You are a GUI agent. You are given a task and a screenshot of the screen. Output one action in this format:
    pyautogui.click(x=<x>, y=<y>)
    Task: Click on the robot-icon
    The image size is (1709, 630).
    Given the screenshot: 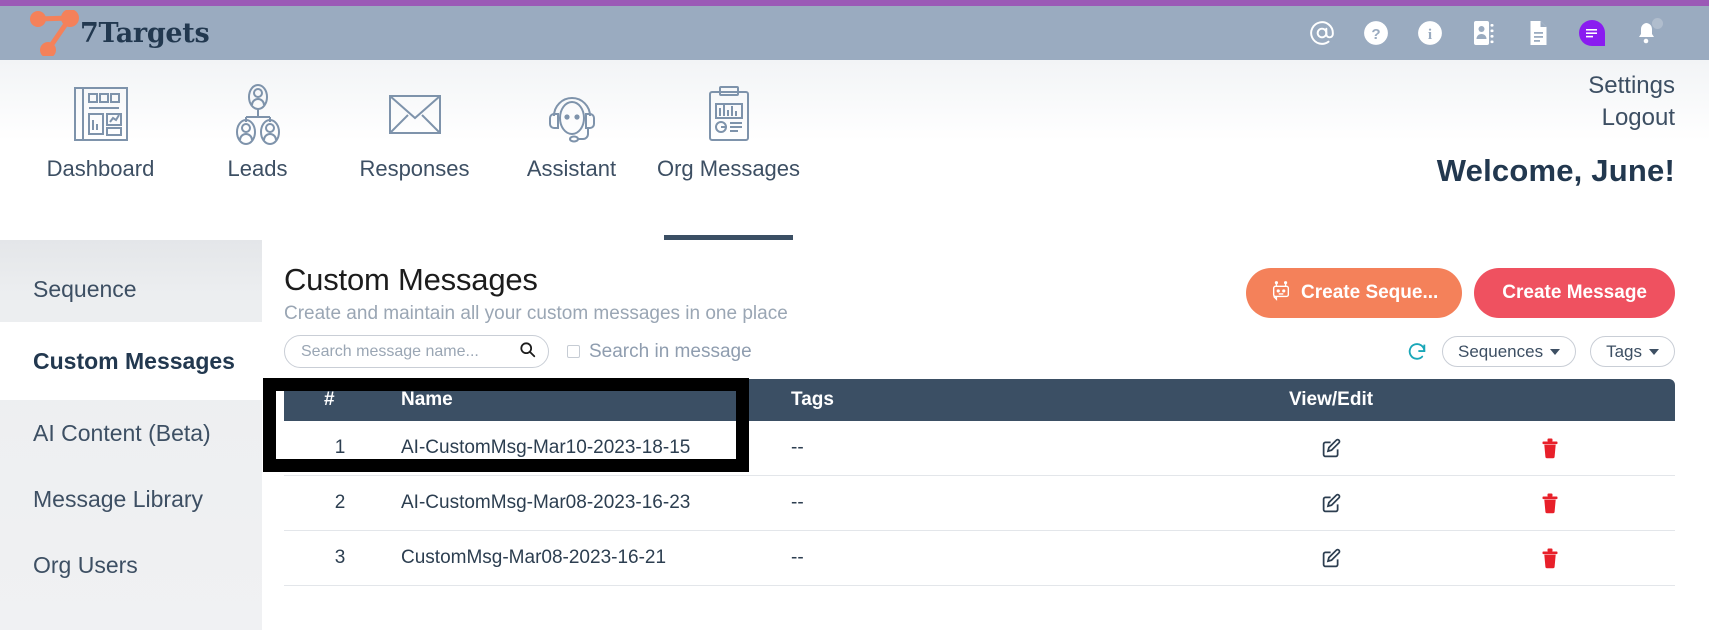 What is the action you would take?
    pyautogui.click(x=1281, y=293)
    